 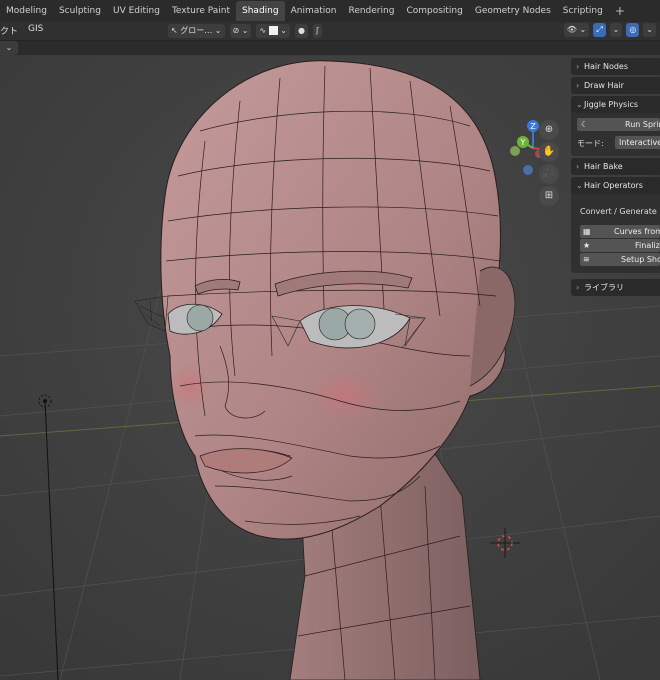 I want to click on gizmo-dropdown: ⌄, so click(x=616, y=30).